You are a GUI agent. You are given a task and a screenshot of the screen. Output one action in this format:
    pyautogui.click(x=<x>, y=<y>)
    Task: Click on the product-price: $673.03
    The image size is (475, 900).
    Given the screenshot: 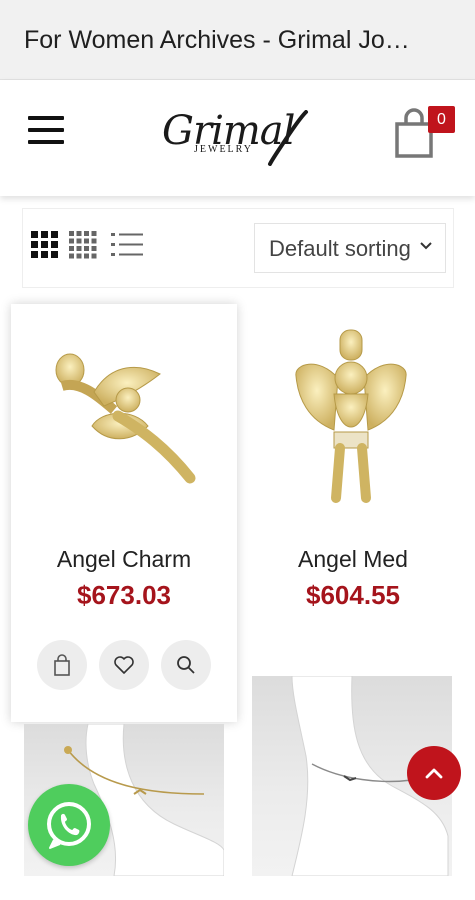 What is the action you would take?
    pyautogui.click(x=124, y=595)
    